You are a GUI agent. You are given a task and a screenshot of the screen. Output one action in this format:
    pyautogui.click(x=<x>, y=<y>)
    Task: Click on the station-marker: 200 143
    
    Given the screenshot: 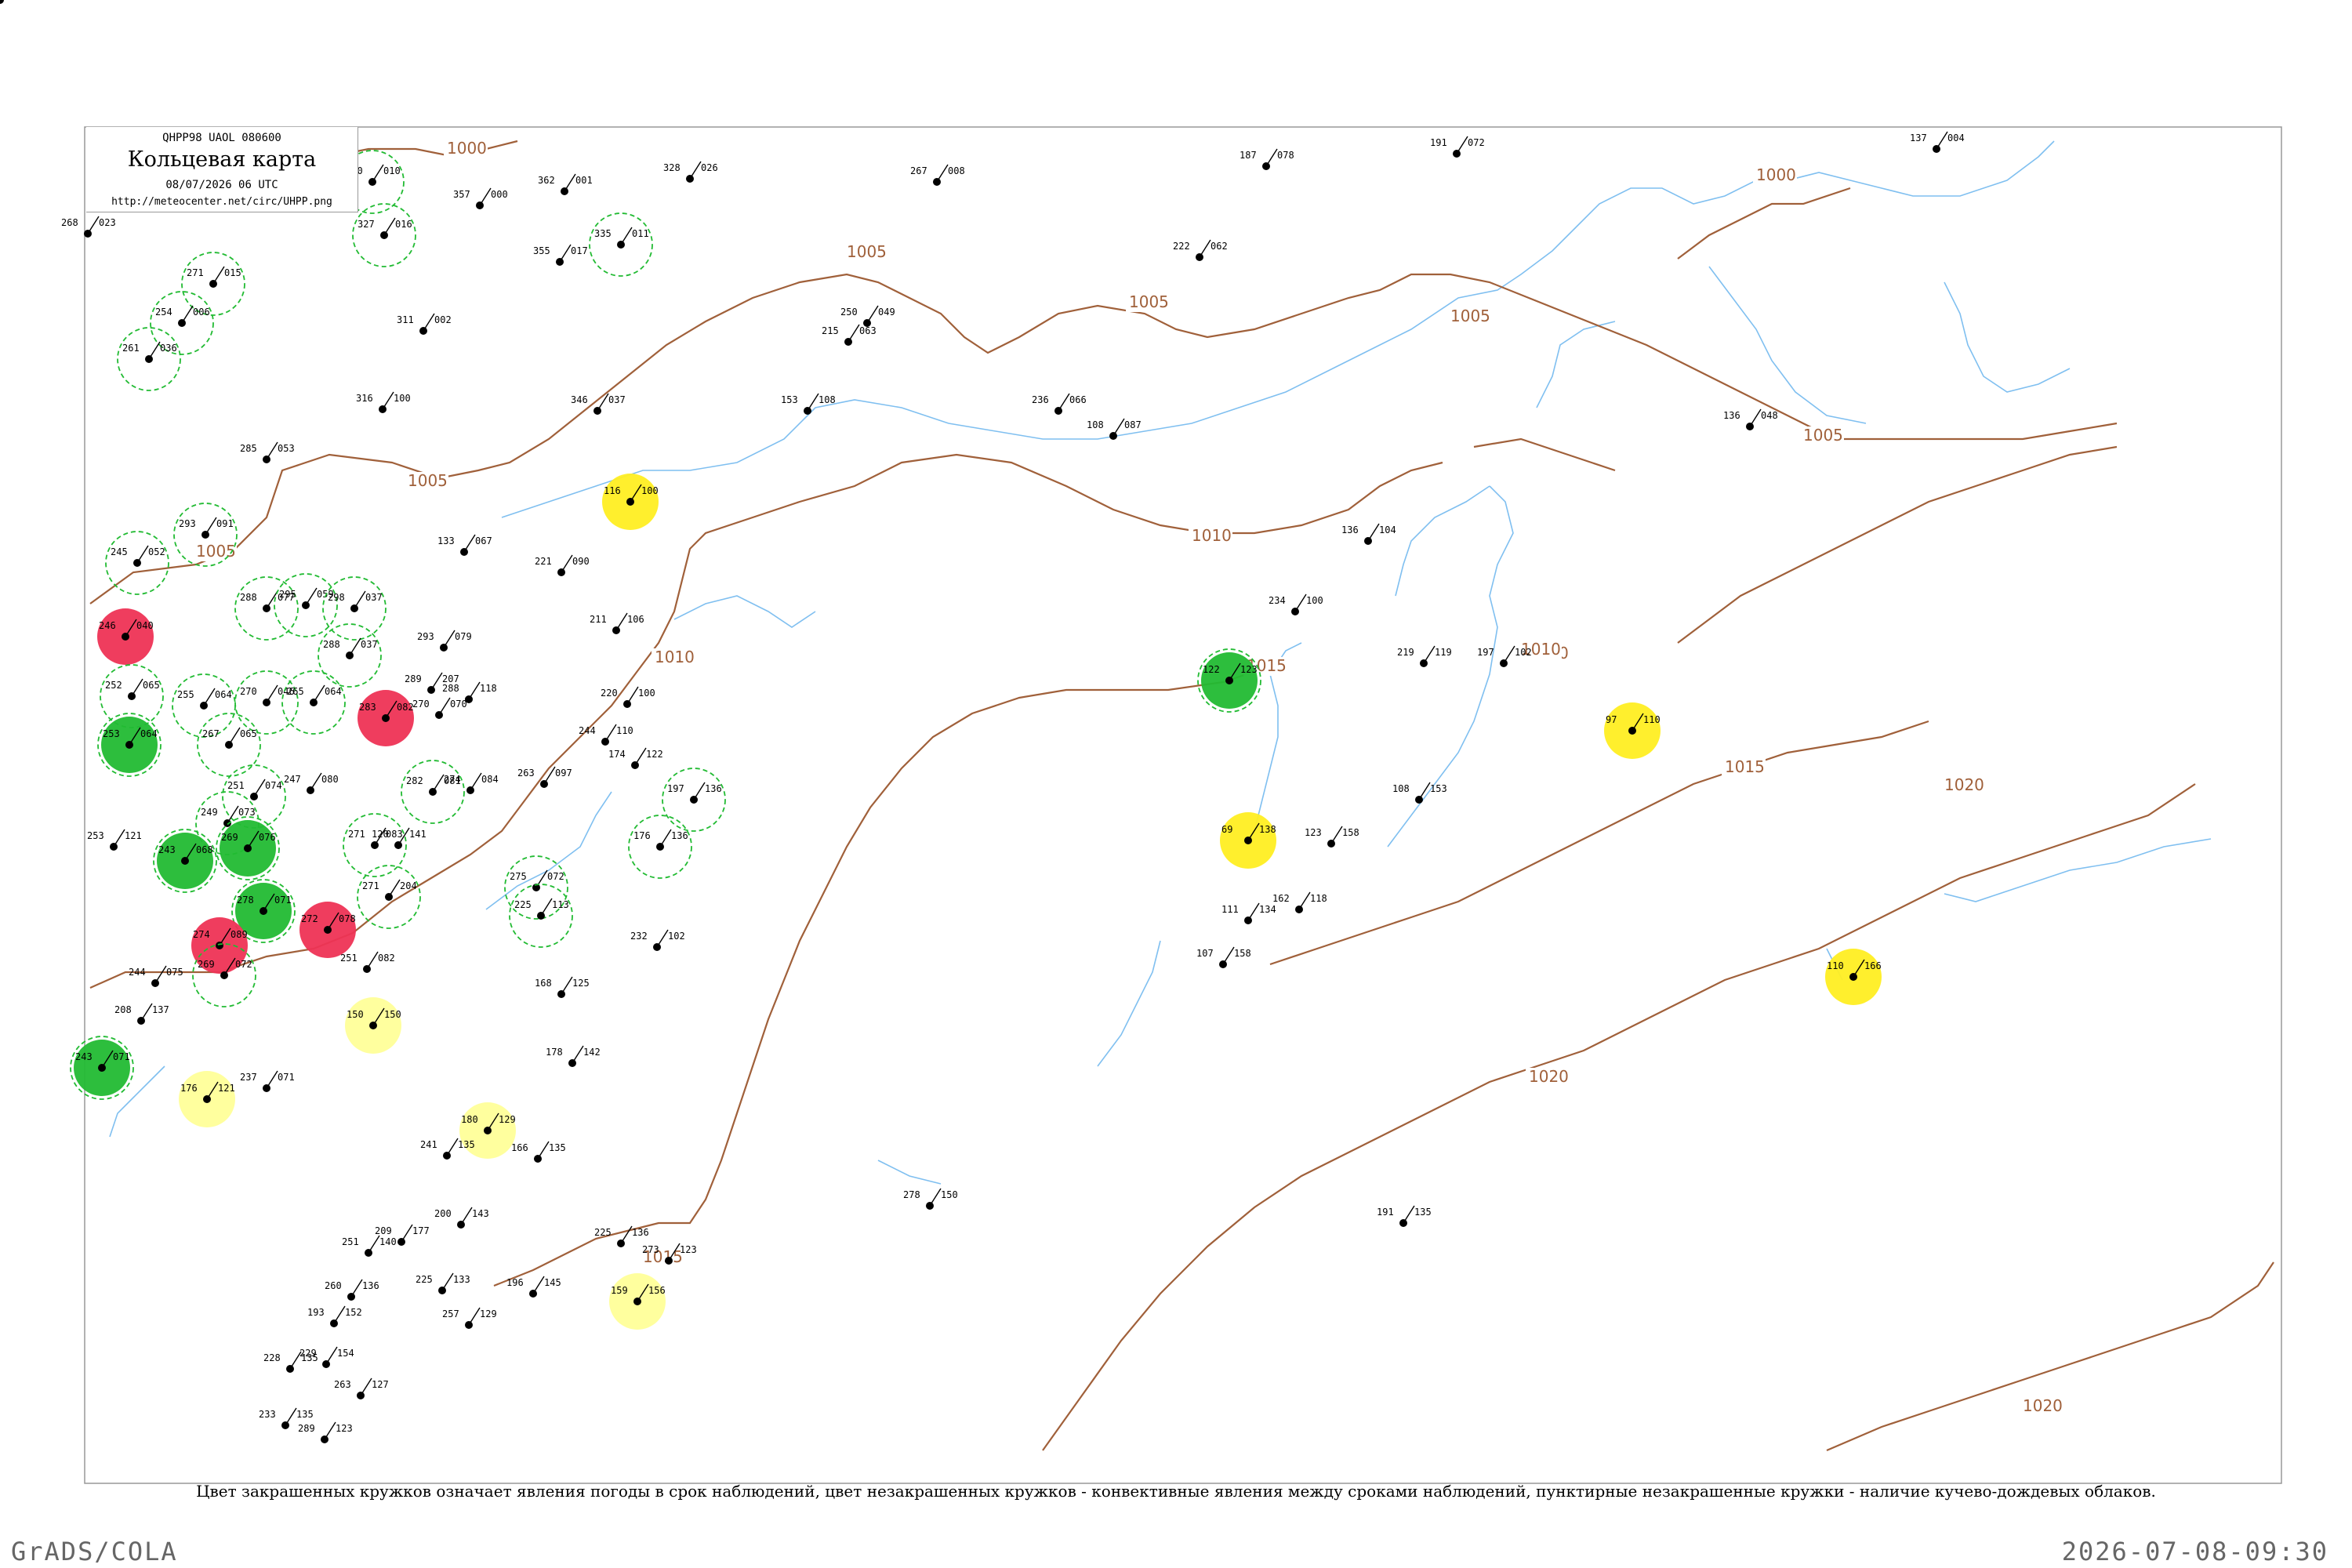 What is the action you would take?
    pyautogui.click(x=462, y=1218)
    